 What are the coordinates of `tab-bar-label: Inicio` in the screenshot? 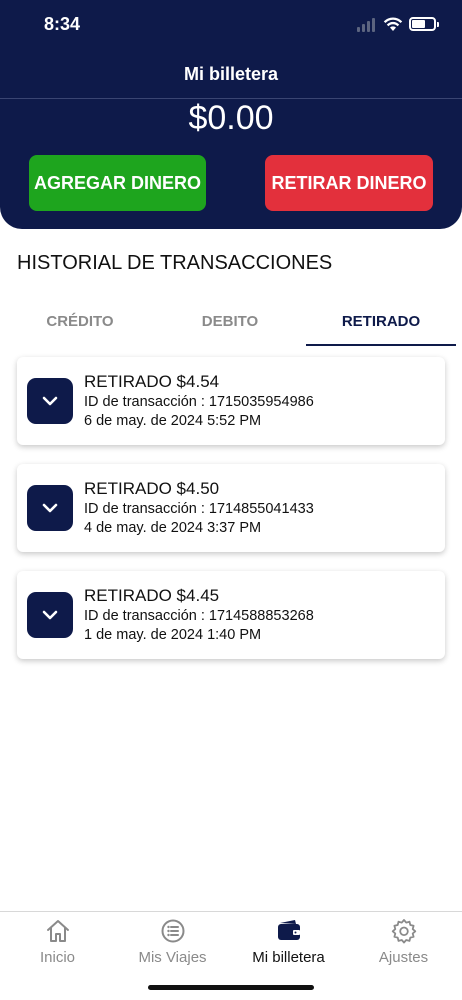 It's located at (57, 957).